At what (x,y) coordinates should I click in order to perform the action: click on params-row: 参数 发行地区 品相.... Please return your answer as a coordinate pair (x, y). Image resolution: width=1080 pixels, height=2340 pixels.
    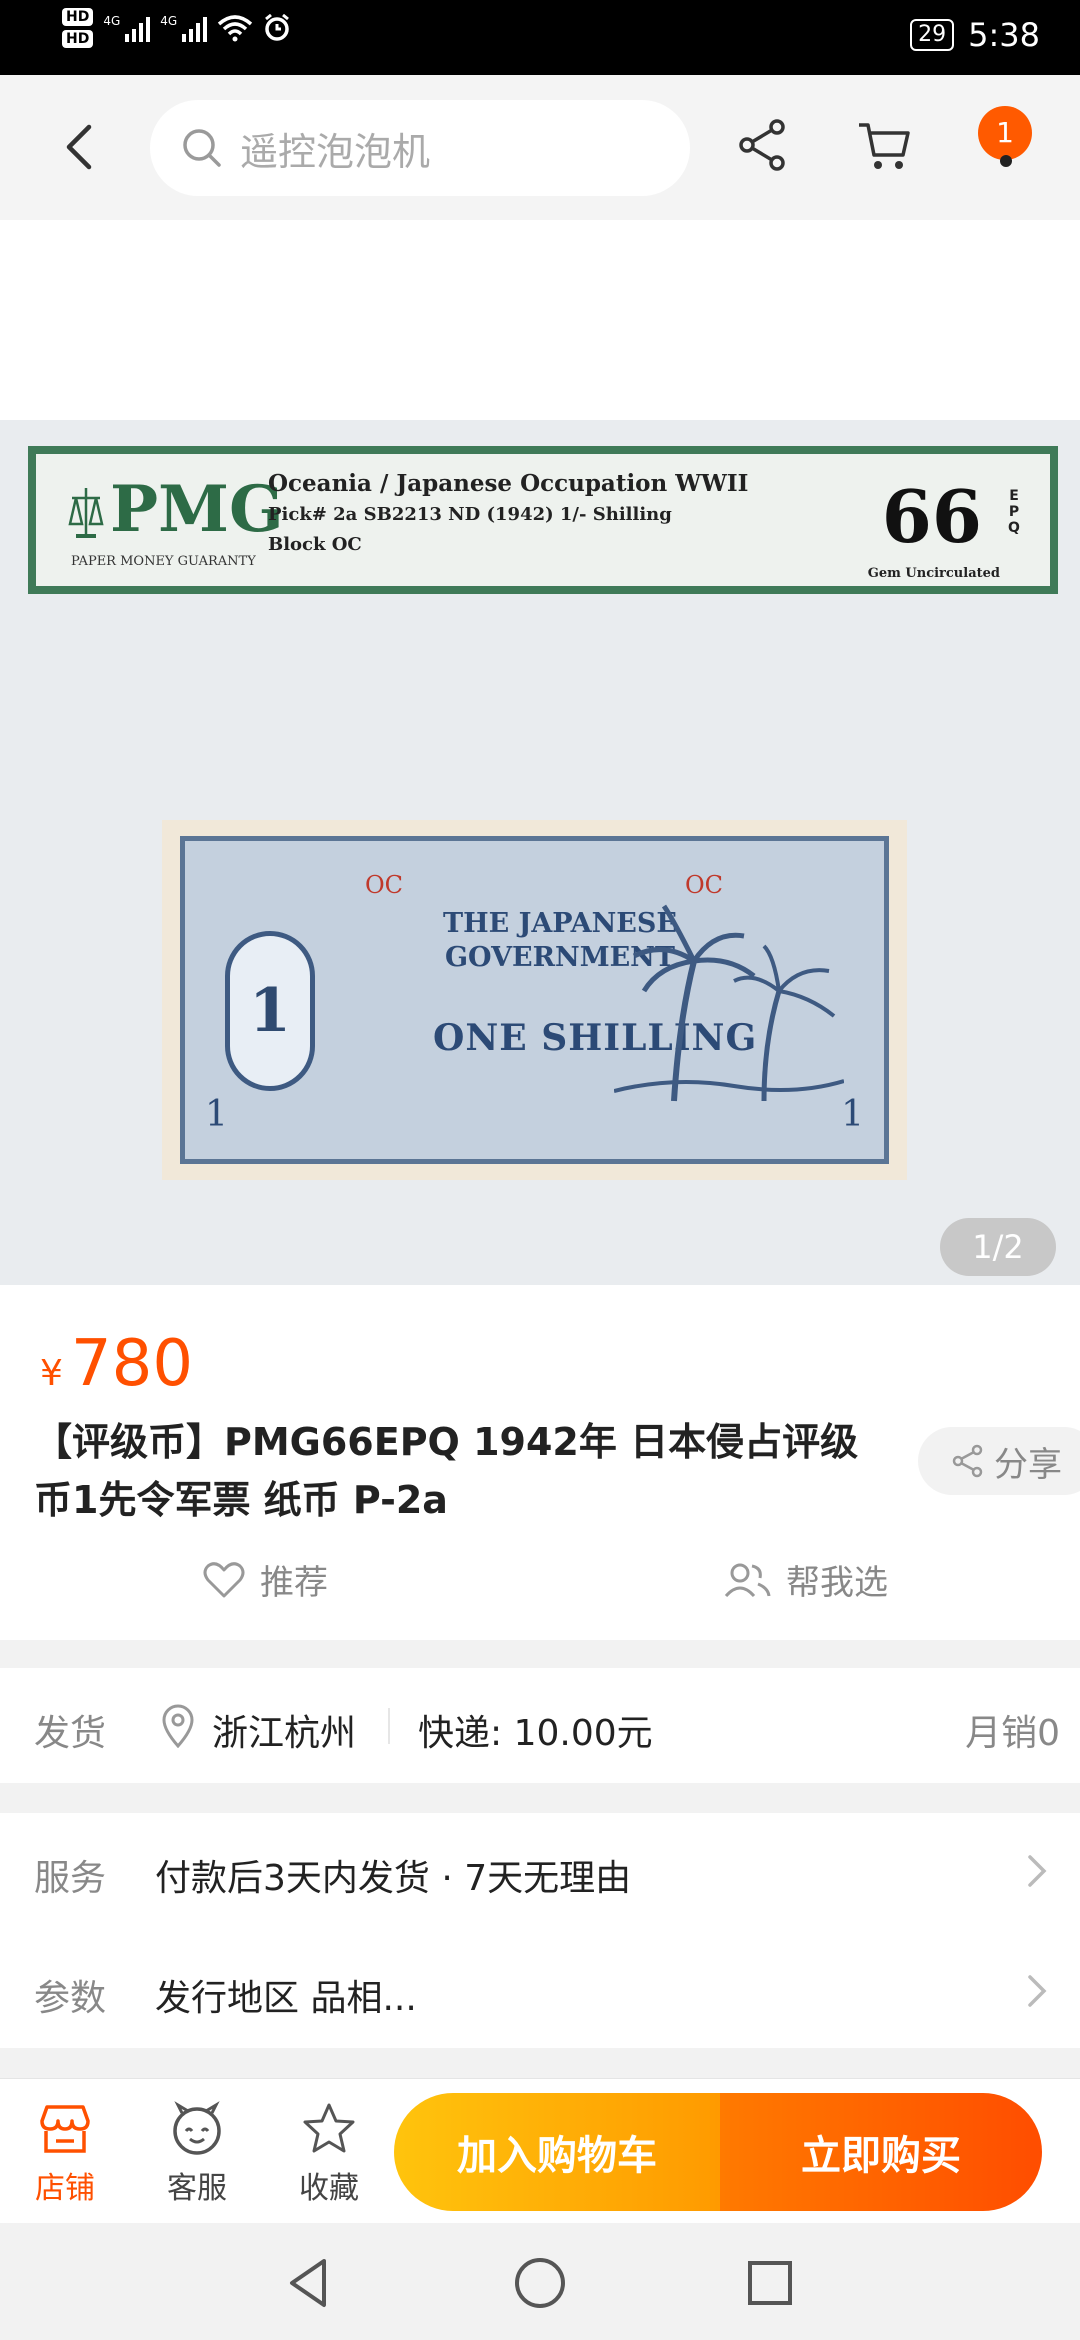
    Looking at the image, I should click on (540, 1989).